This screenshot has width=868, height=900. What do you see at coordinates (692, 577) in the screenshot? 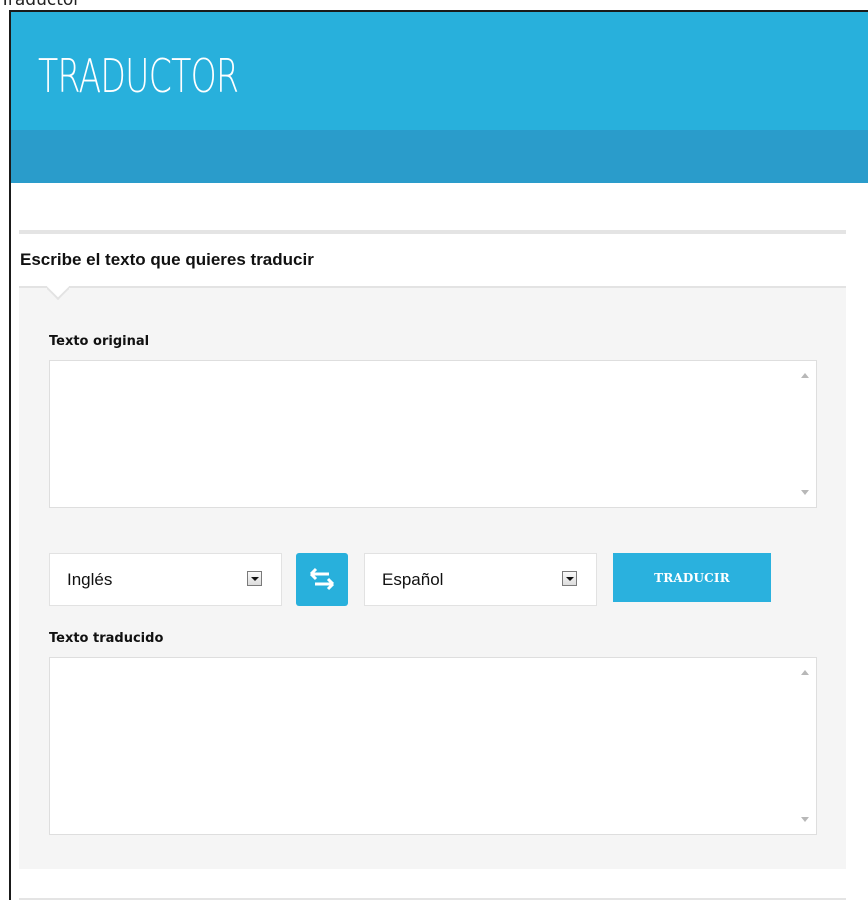
I see `translate-button: TRADUCIR` at bounding box center [692, 577].